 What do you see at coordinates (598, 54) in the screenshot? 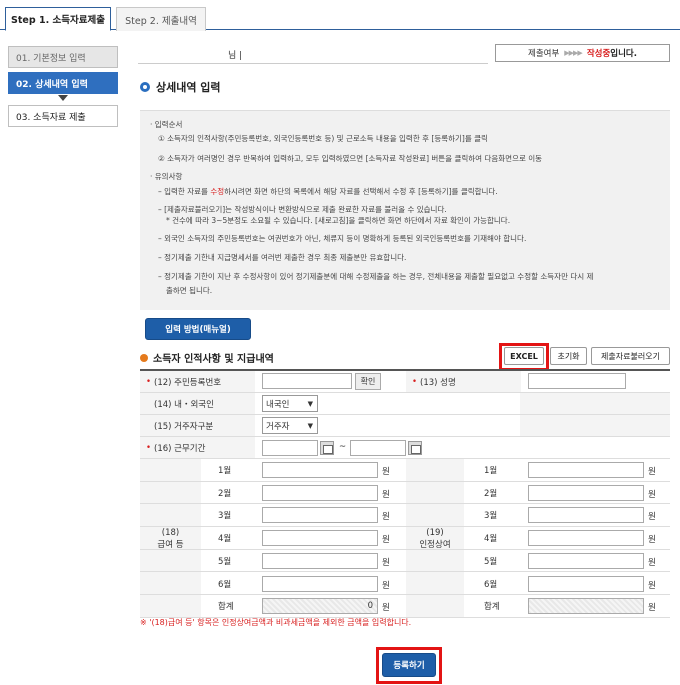
I see `status-value: 작성중` at bounding box center [598, 54].